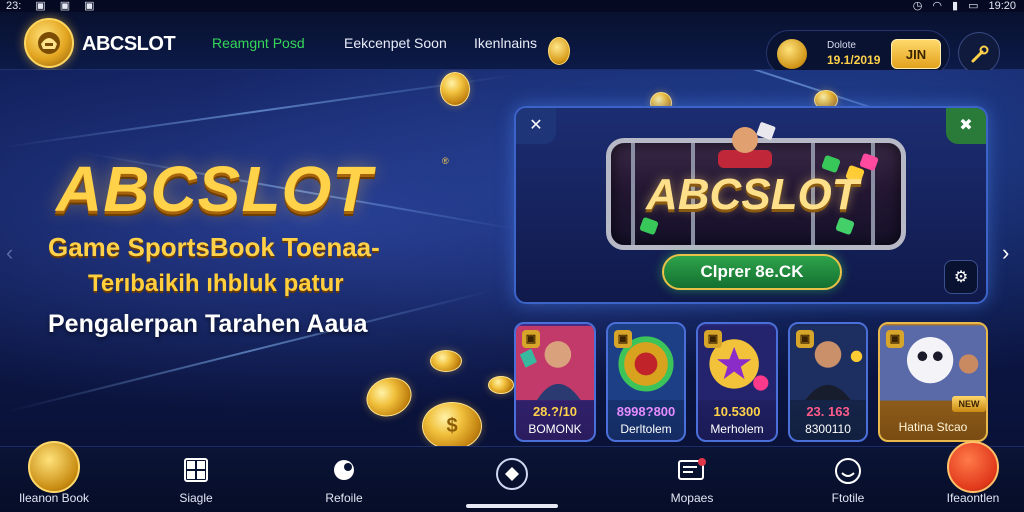 The width and height of the screenshot is (1024, 512). What do you see at coordinates (216, 283) in the screenshot?
I see `hero-subtitle-2: Terıbaikih ıhbluk patur` at bounding box center [216, 283].